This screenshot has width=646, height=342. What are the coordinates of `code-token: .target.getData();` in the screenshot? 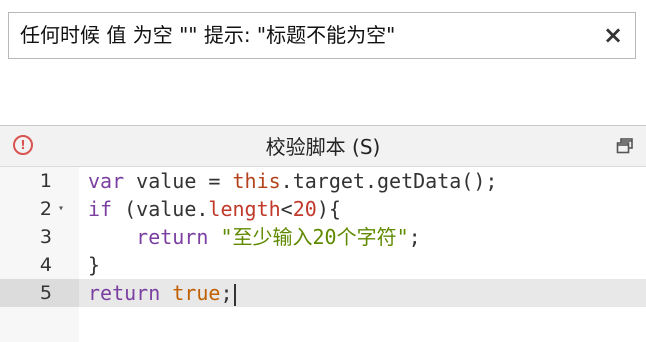 It's located at (389, 181).